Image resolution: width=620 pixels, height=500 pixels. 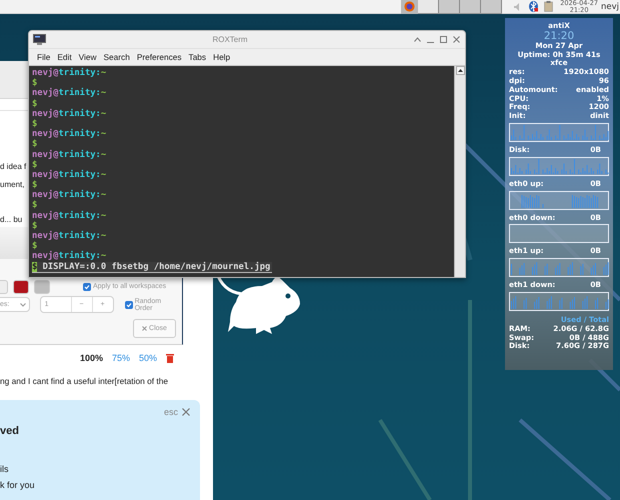 I want to click on post-text: d... bu, so click(x=12, y=219).